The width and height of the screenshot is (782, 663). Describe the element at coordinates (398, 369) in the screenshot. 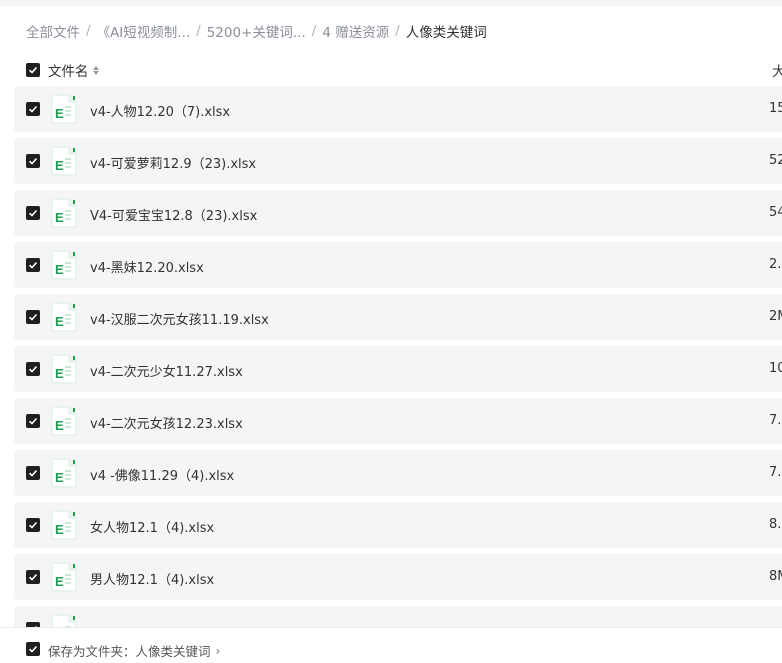

I see `file-row: Ev4-二次元少女11.27.xlsx 10` at that location.